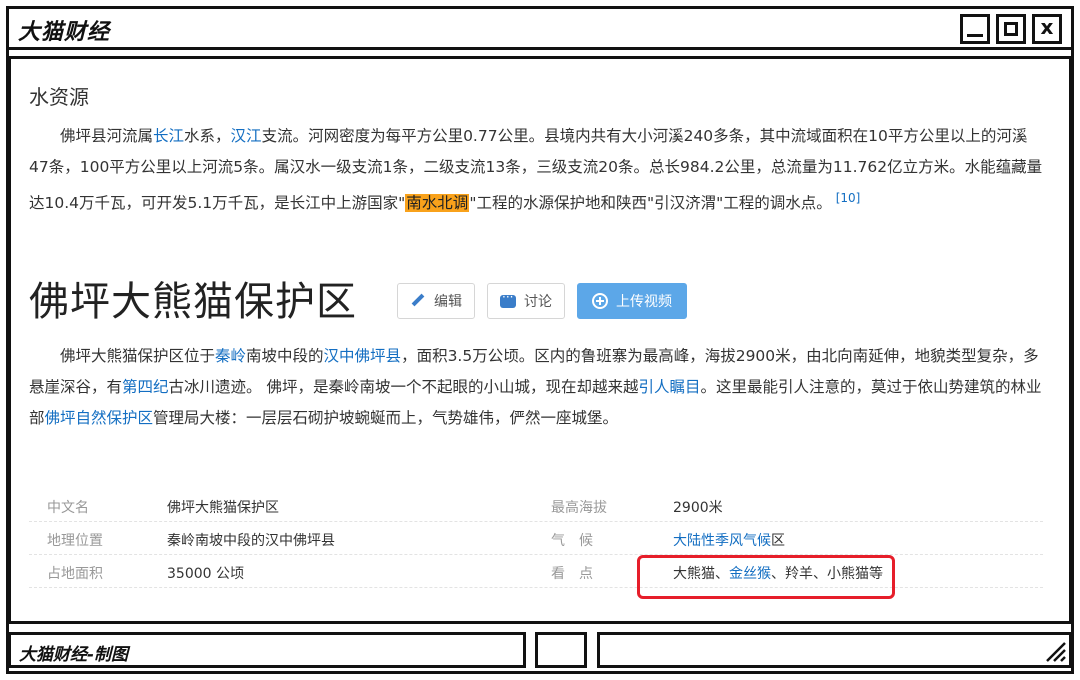  Describe the element at coordinates (669, 387) in the screenshot. I see `link-attention: 引人瞩目` at that location.